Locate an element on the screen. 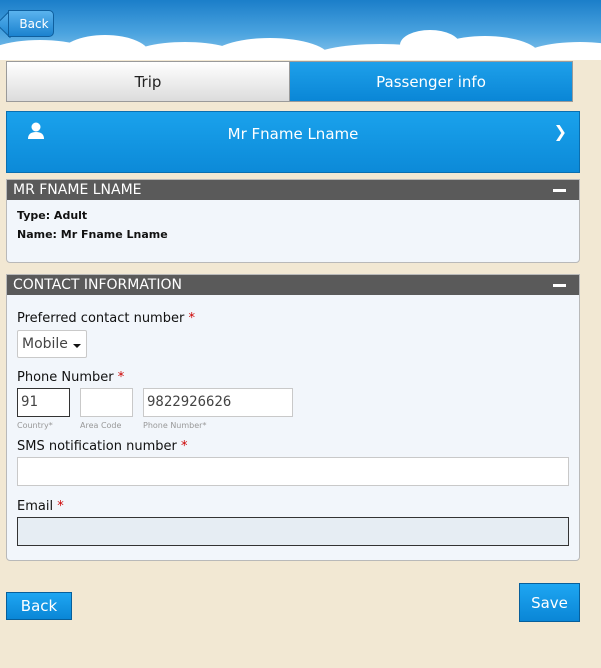  tab-trip-label: Trip is located at coordinates (148, 81).